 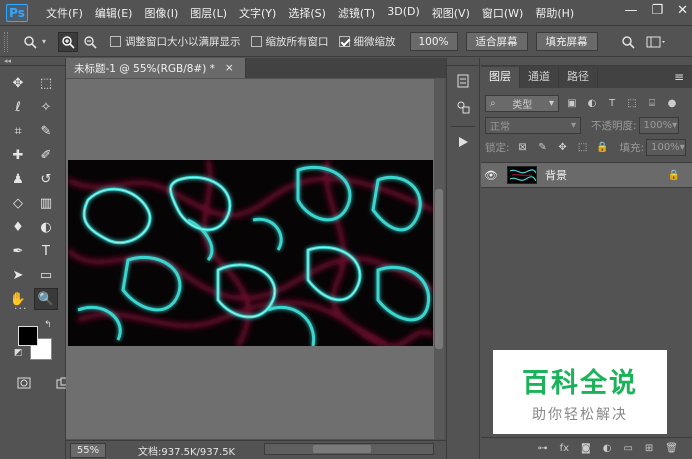 What do you see at coordinates (671, 448) in the screenshot?
I see `delete-layer-icon: 🗑` at bounding box center [671, 448].